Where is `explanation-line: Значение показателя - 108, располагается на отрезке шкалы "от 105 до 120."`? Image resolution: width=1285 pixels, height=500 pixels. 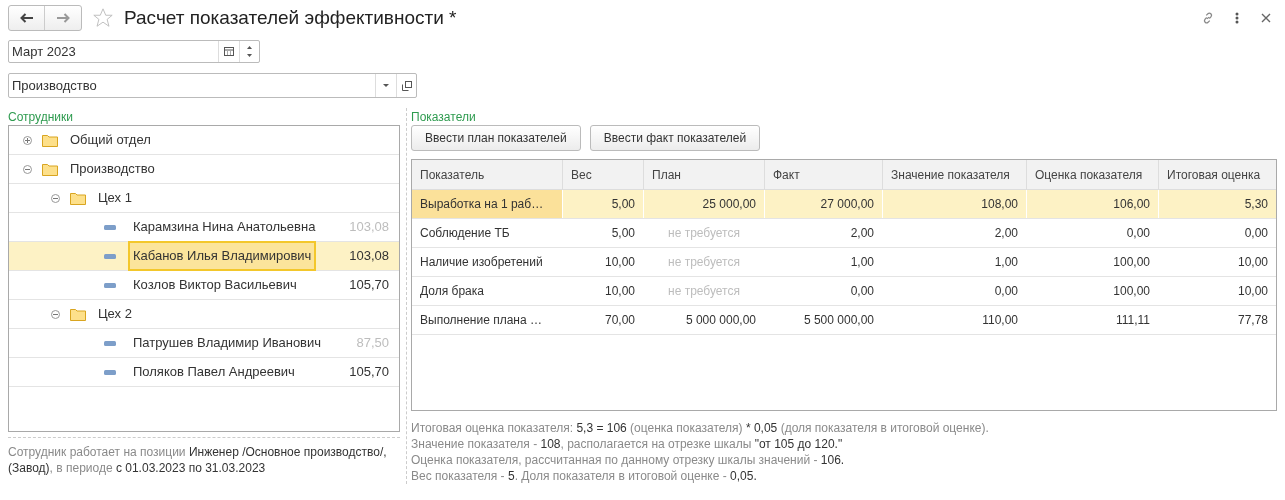
explanation-line: Значение показателя - 108, располагается на отрезке шкалы "от 105 до 120." is located at coordinates (627, 444).